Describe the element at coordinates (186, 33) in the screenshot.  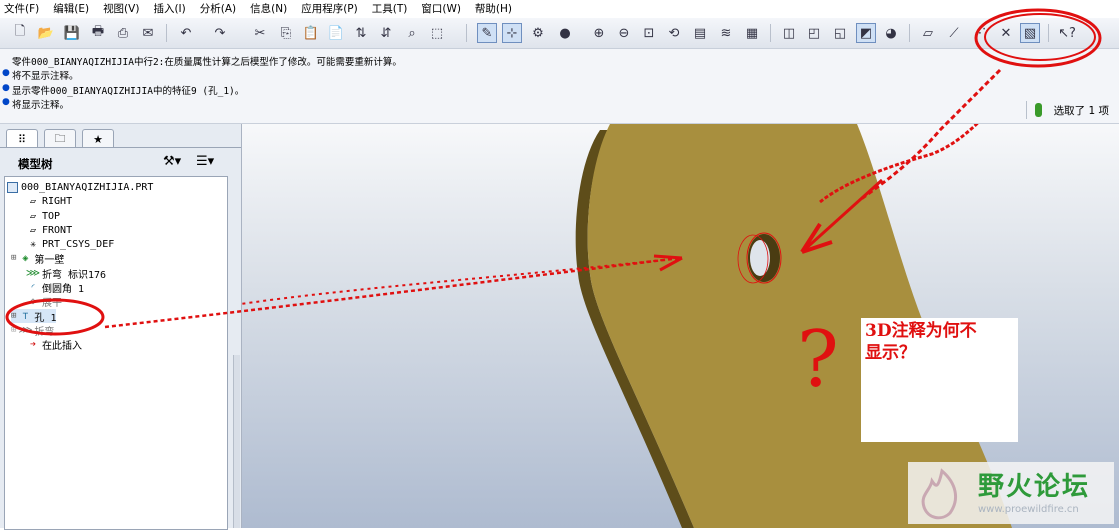
I see `undo-icon: ↶` at that location.